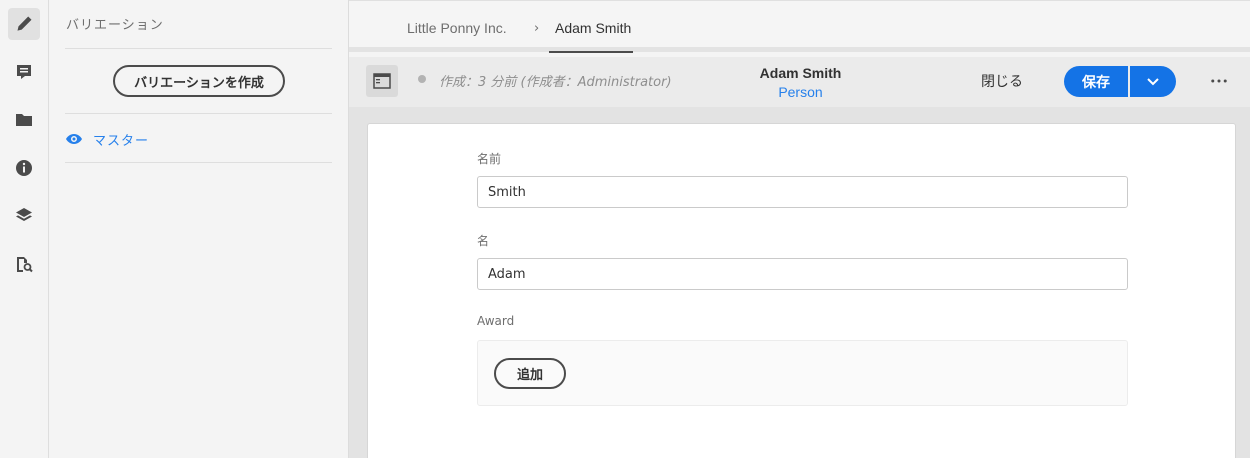 This screenshot has height=458, width=1250. I want to click on award-multifield: 追加, so click(802, 373).